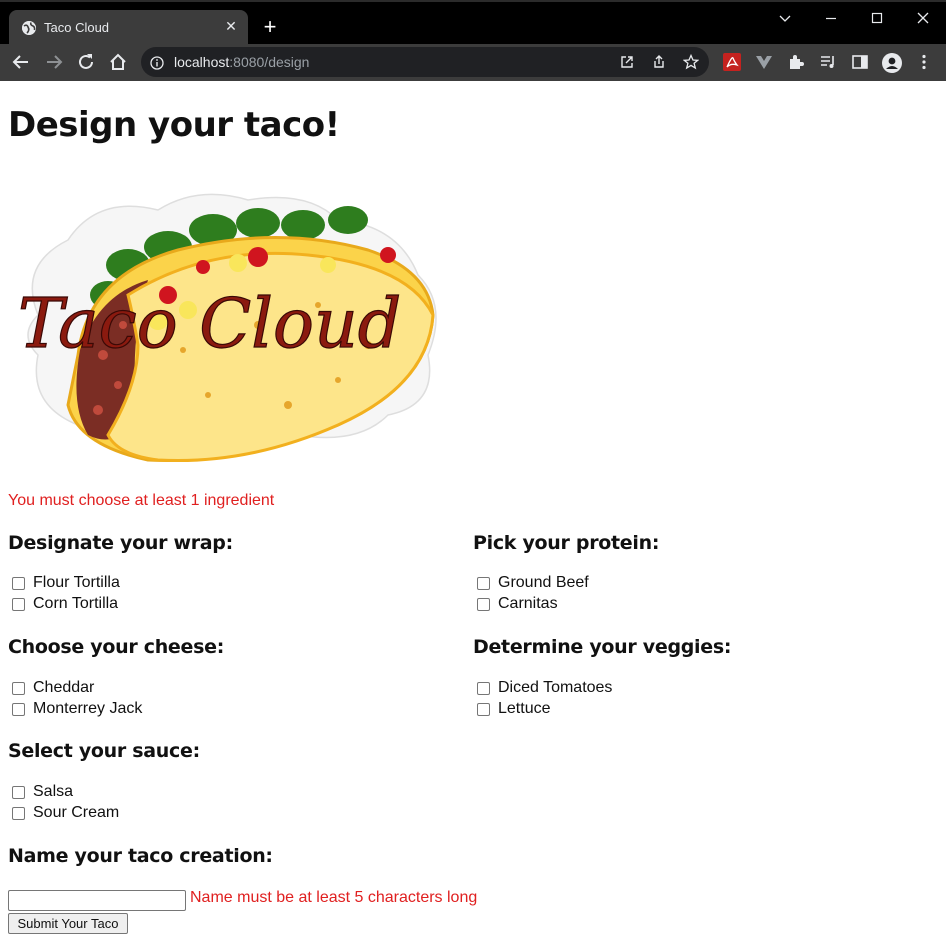 Image resolution: width=946 pixels, height=951 pixels. What do you see at coordinates (120, 543) in the screenshot?
I see `wrap-heading: Designate your wrap:` at bounding box center [120, 543].